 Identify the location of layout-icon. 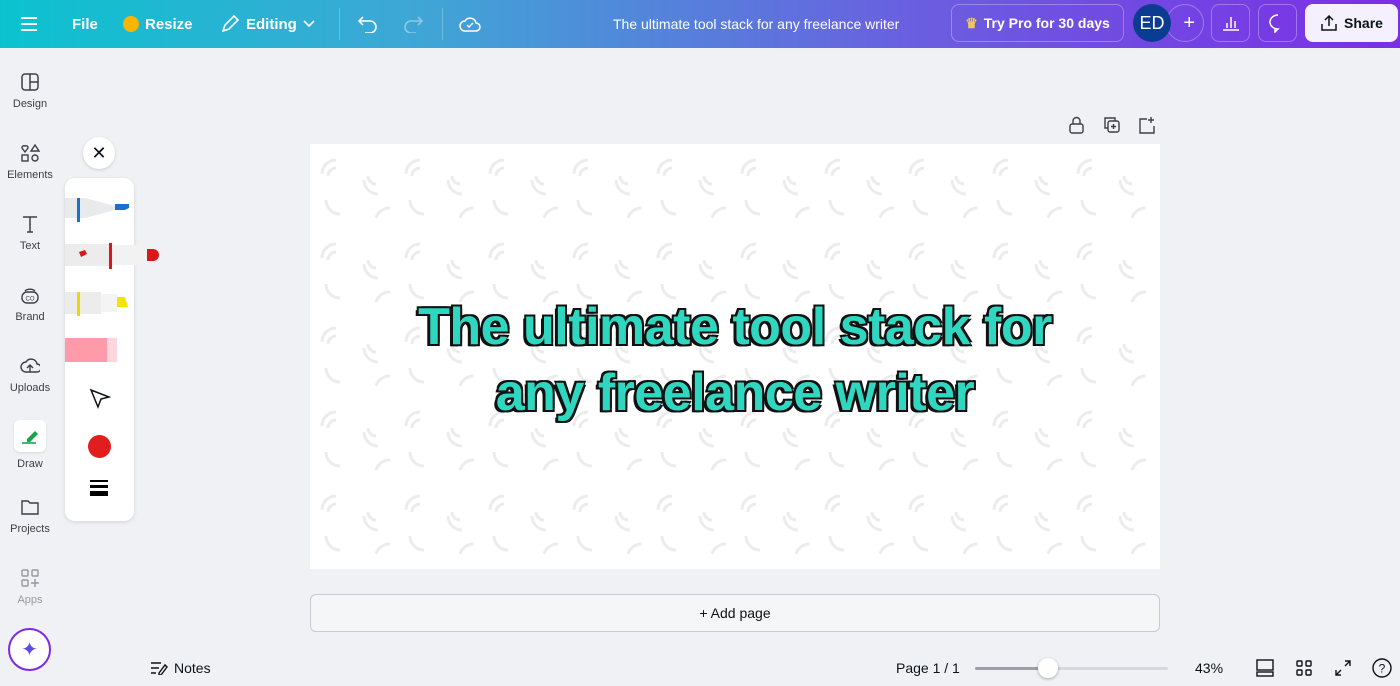
(30, 82).